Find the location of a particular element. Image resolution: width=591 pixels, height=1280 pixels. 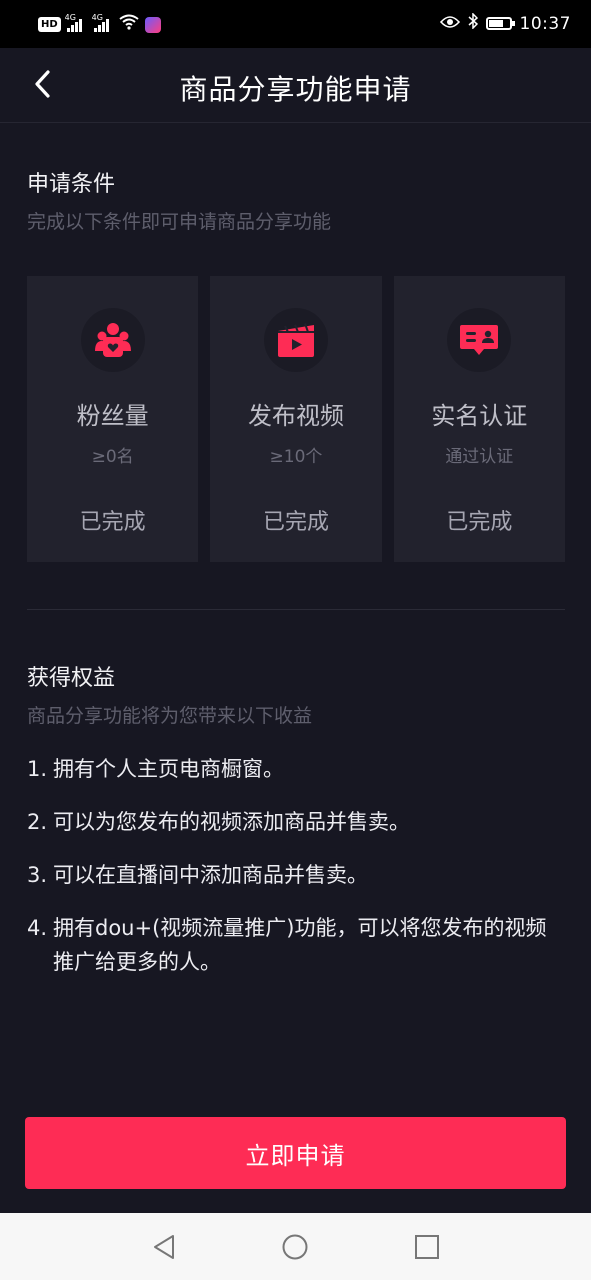

notification-app-icon is located at coordinates (152, 24).